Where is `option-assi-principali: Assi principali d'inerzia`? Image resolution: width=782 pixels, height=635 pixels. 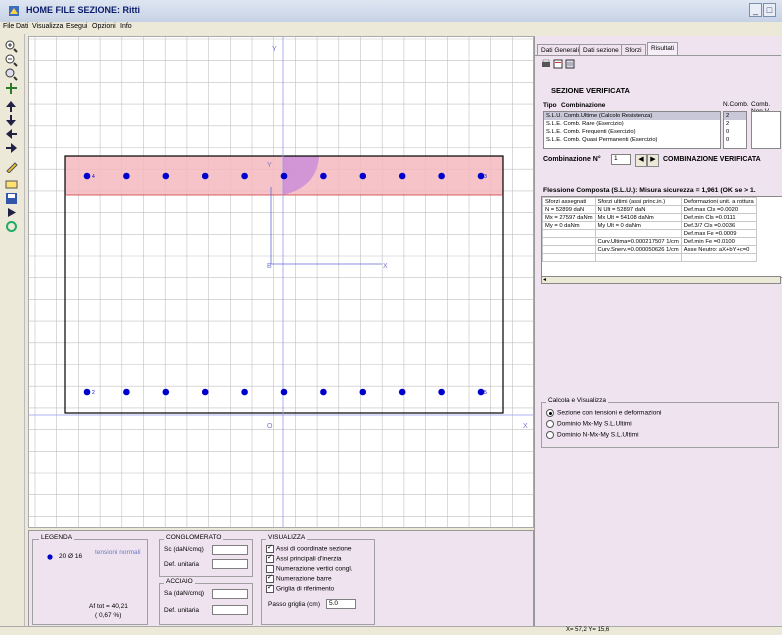 option-assi-principali: Assi principali d'inerzia is located at coordinates (304, 558).